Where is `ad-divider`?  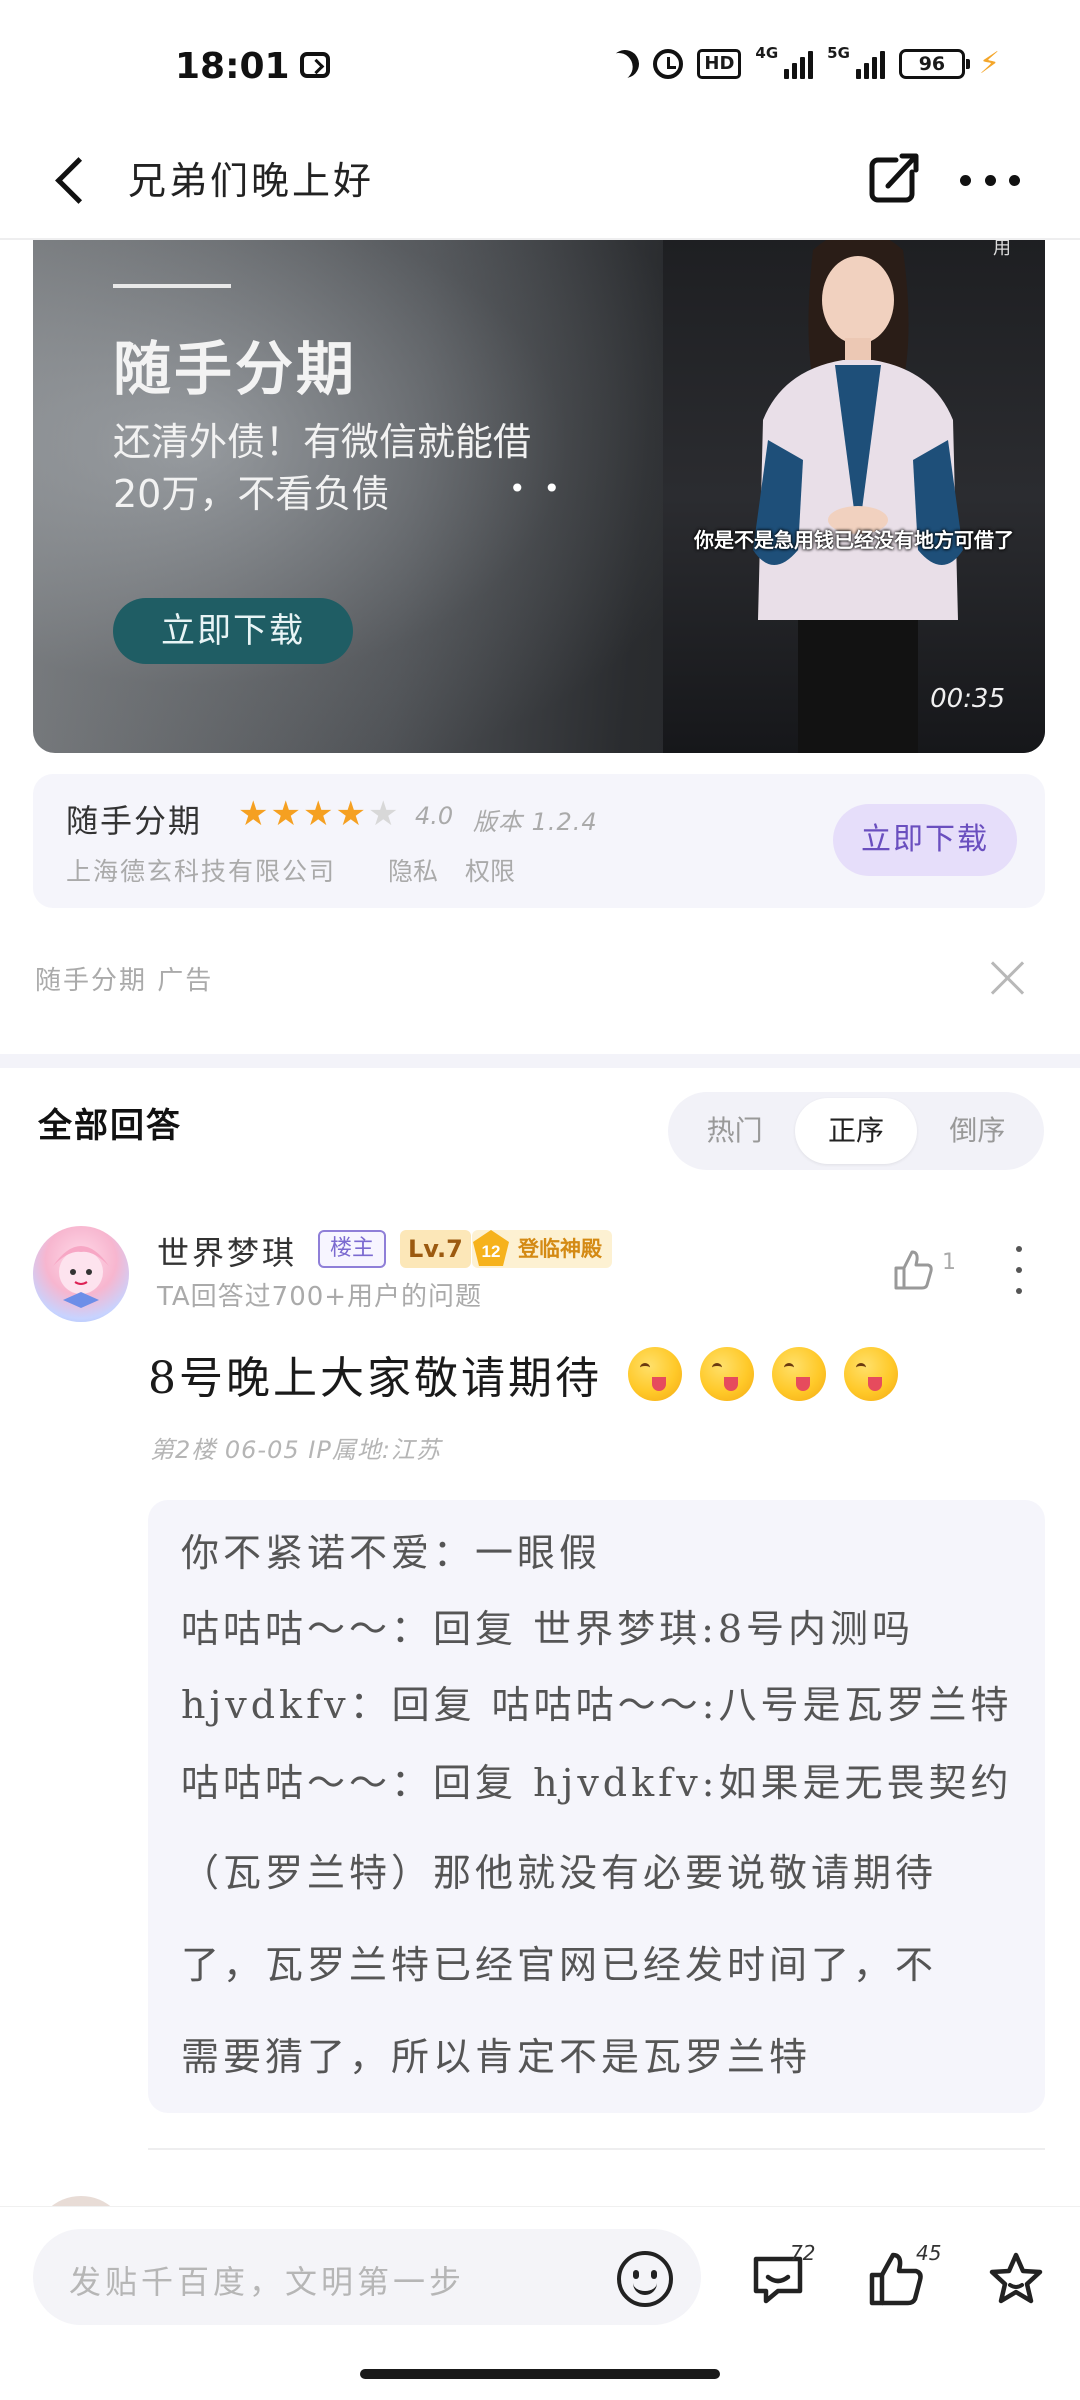 ad-divider is located at coordinates (172, 286).